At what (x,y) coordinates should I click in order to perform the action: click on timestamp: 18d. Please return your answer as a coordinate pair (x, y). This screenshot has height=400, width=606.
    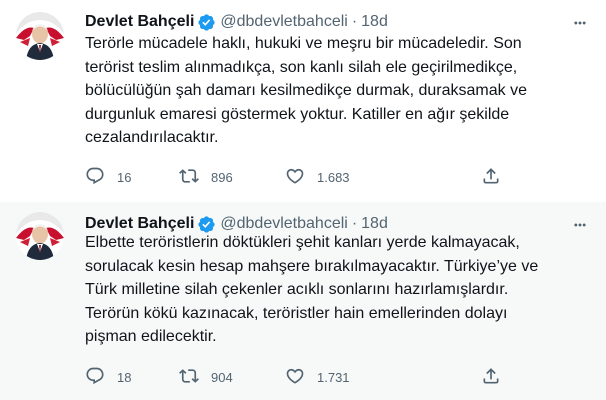
    Looking at the image, I should click on (374, 22).